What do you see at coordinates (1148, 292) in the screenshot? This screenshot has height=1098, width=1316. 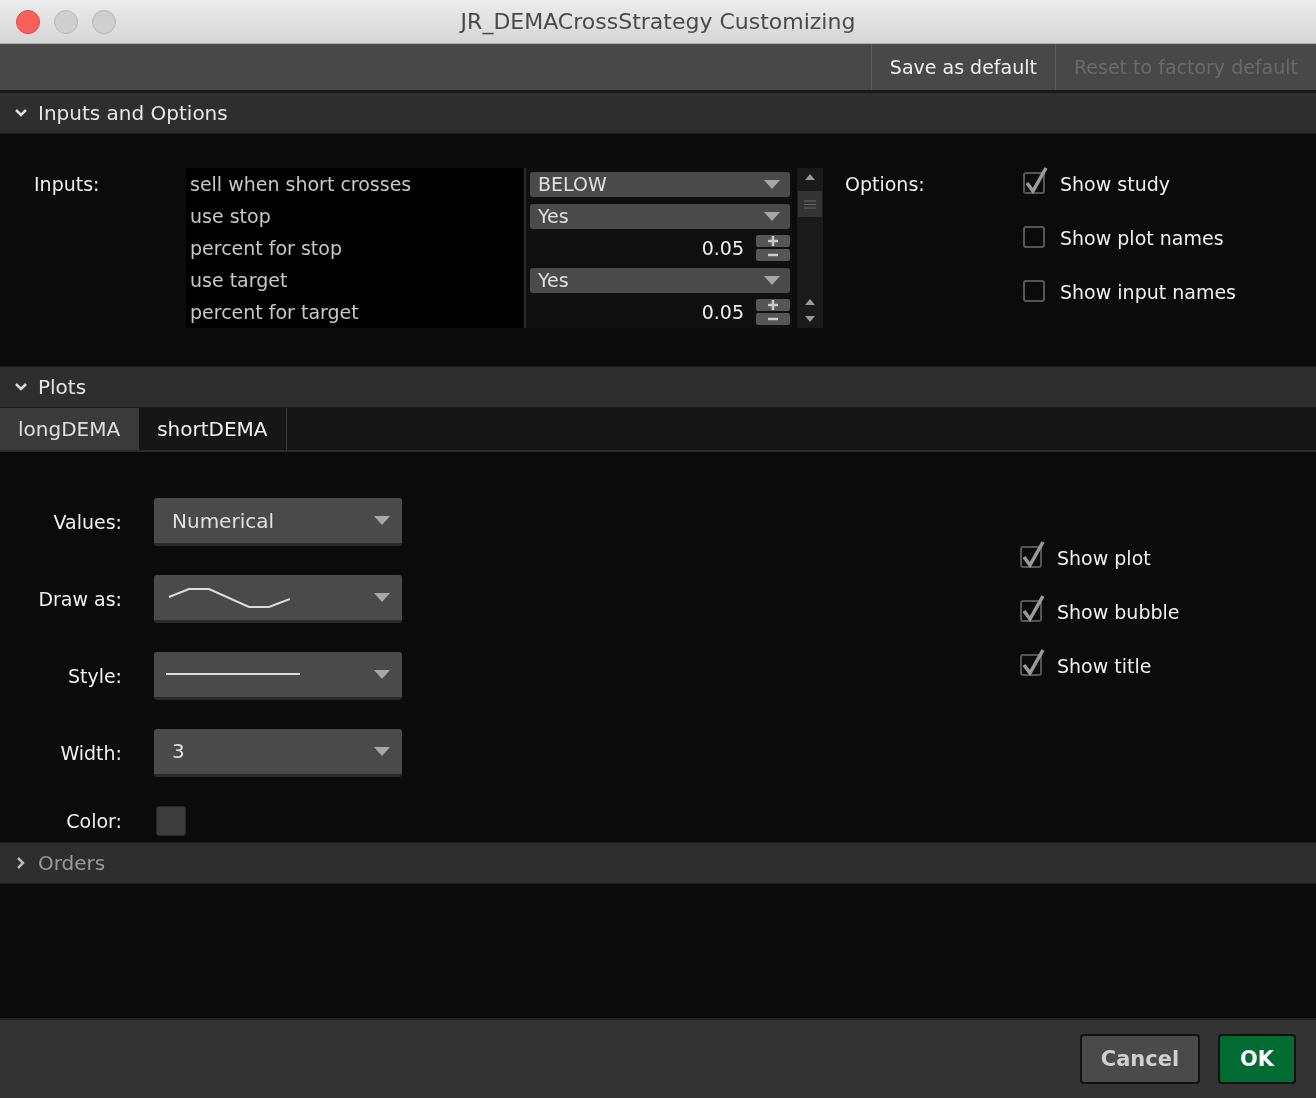 I see `checkbox-label: Show input names` at bounding box center [1148, 292].